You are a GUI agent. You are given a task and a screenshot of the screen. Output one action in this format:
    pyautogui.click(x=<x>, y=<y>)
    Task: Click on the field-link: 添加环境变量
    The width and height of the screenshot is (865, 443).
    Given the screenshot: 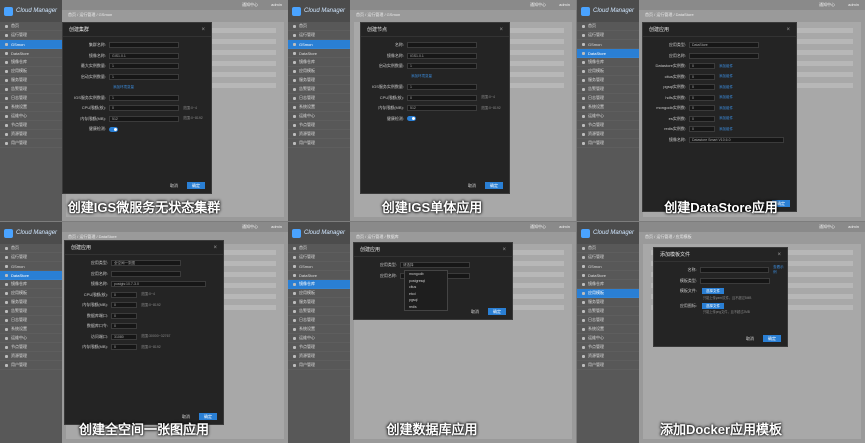 What is the action you would take?
    pyautogui.click(x=421, y=76)
    